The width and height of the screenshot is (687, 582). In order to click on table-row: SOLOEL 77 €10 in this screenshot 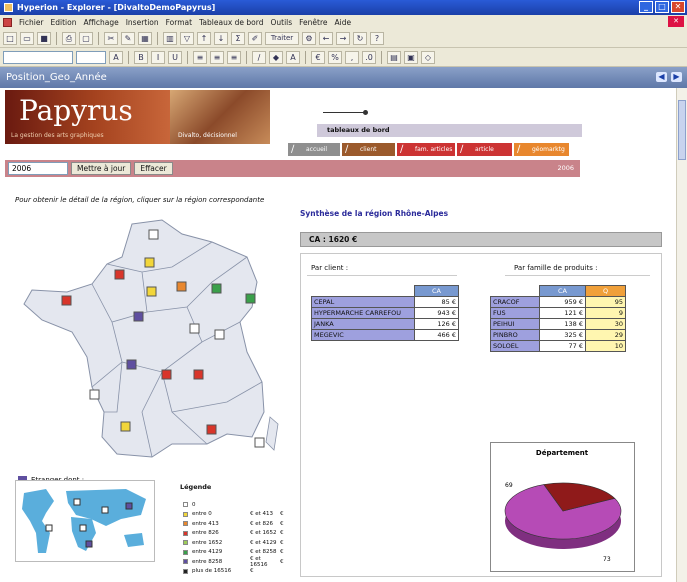, I will do `click(558, 346)`.